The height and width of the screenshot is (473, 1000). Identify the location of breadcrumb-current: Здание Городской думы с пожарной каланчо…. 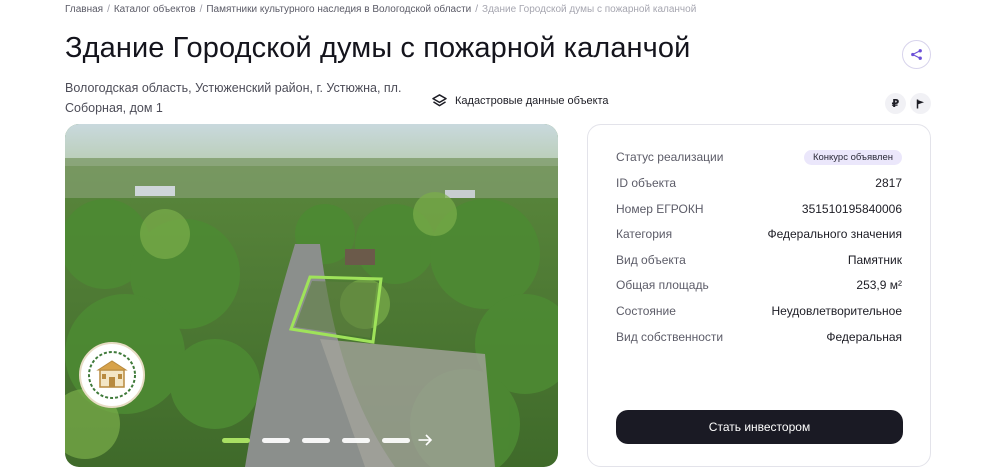
(589, 9).